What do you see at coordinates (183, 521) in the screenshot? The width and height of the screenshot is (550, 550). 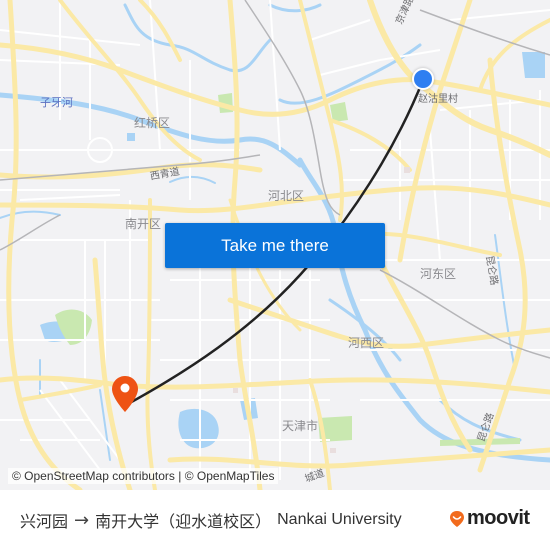 I see `destination-name-cn: 南开大学（迎水道校区）` at bounding box center [183, 521].